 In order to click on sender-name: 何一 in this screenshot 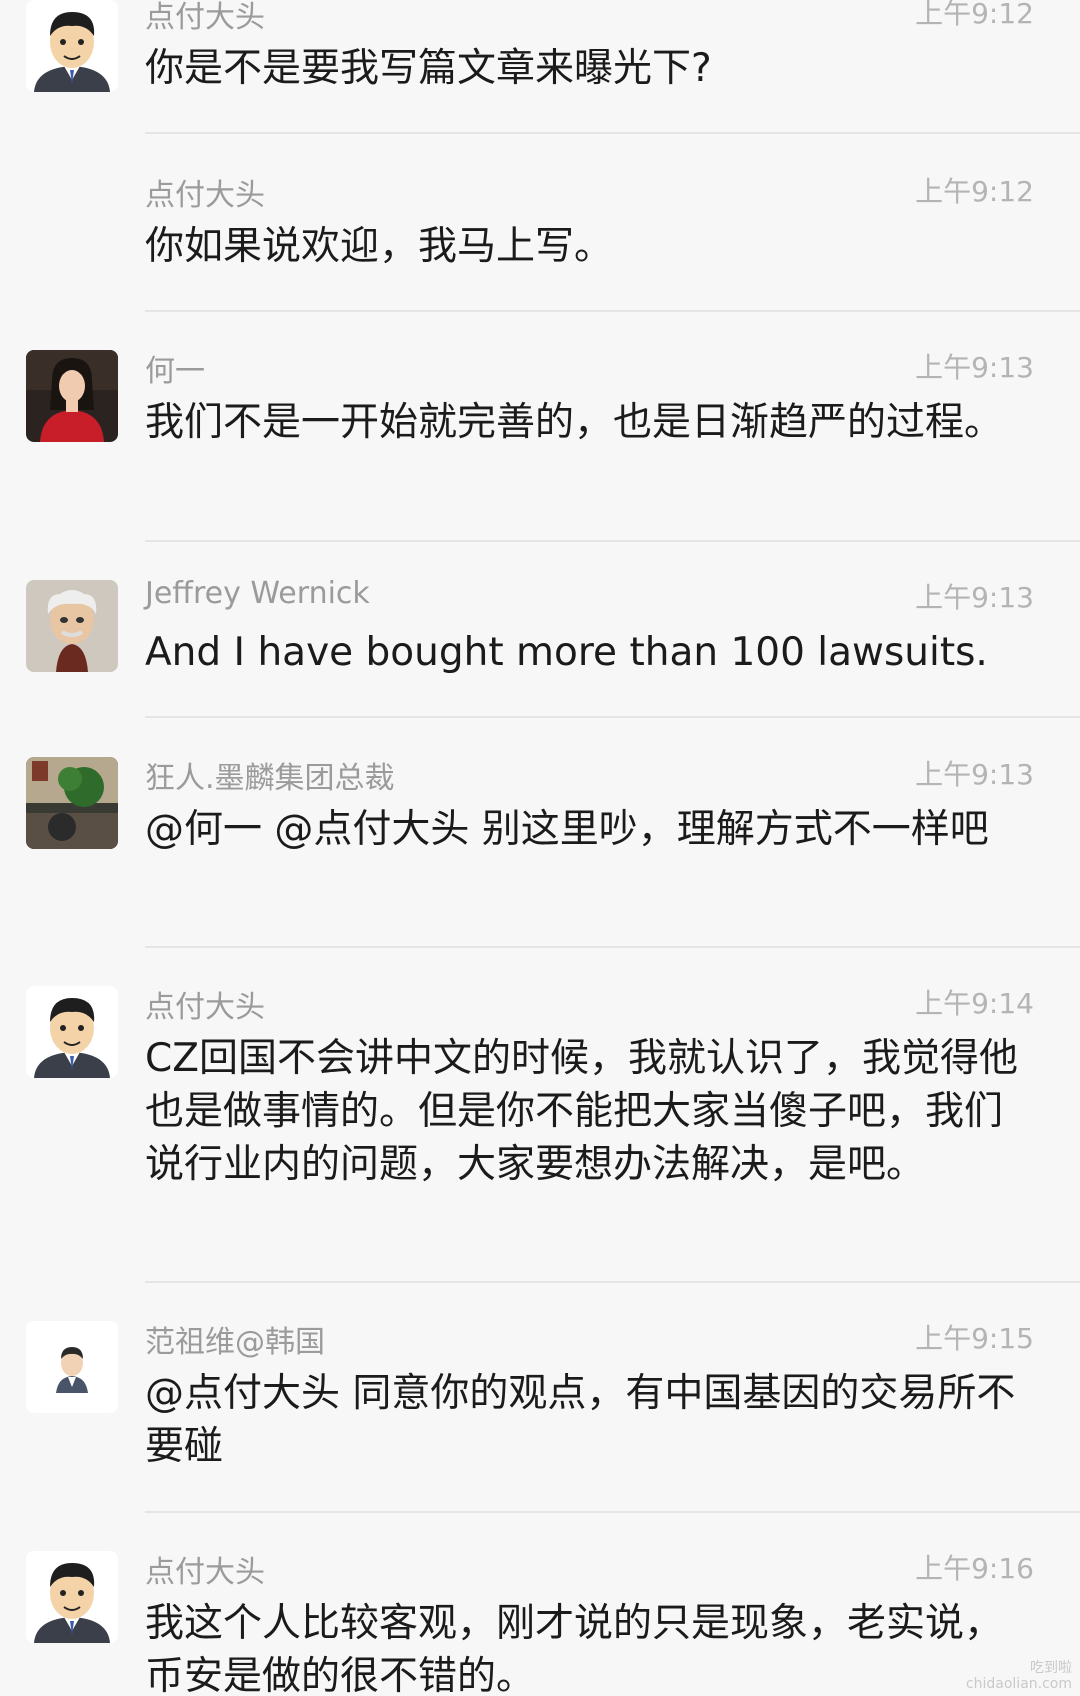, I will do `click(175, 371)`.